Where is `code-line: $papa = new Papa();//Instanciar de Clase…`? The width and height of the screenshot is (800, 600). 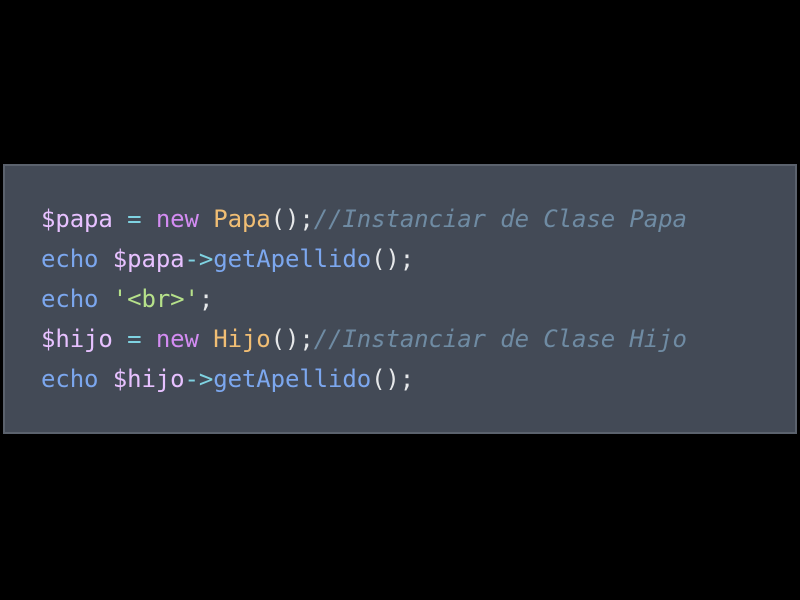
code-line: $papa = new Papa();//Instanciar de Clase… is located at coordinates (364, 219).